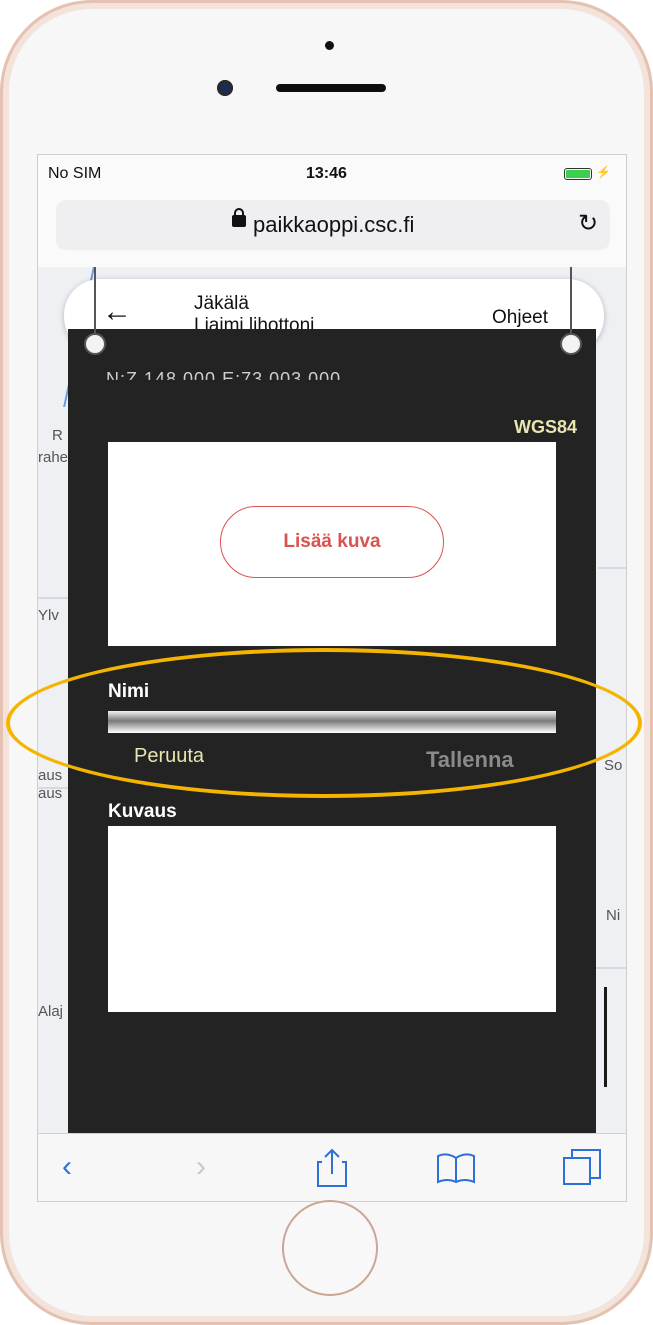 The image size is (653, 1325). Describe the element at coordinates (326, 173) in the screenshot. I see `status-time: 13:46` at that location.